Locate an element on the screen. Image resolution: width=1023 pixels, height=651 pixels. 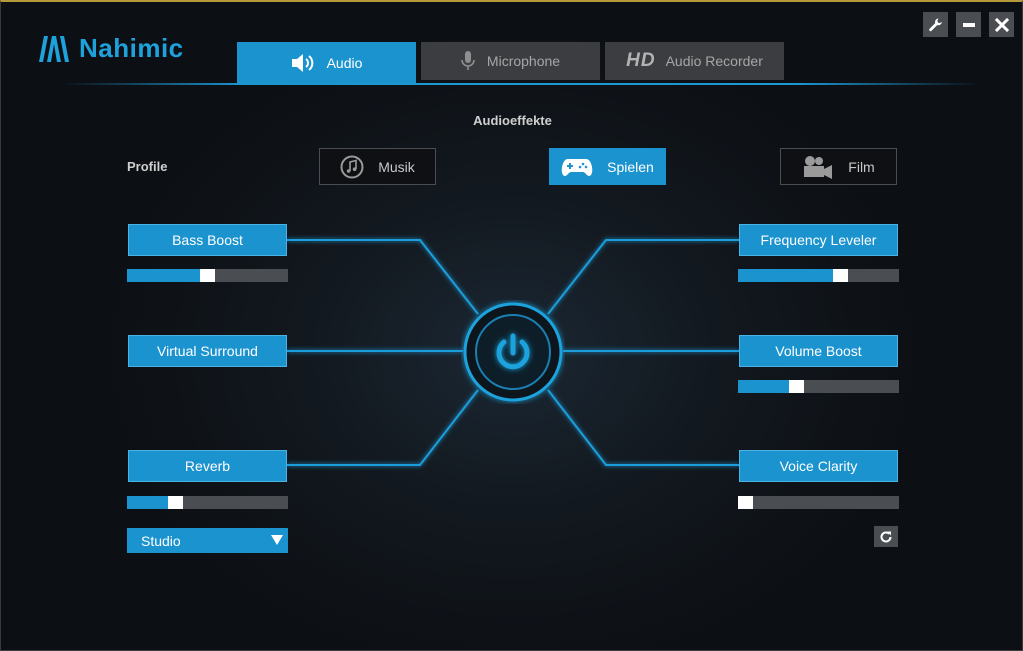
bass-boost-label: Bass Boost is located at coordinates (207, 240).